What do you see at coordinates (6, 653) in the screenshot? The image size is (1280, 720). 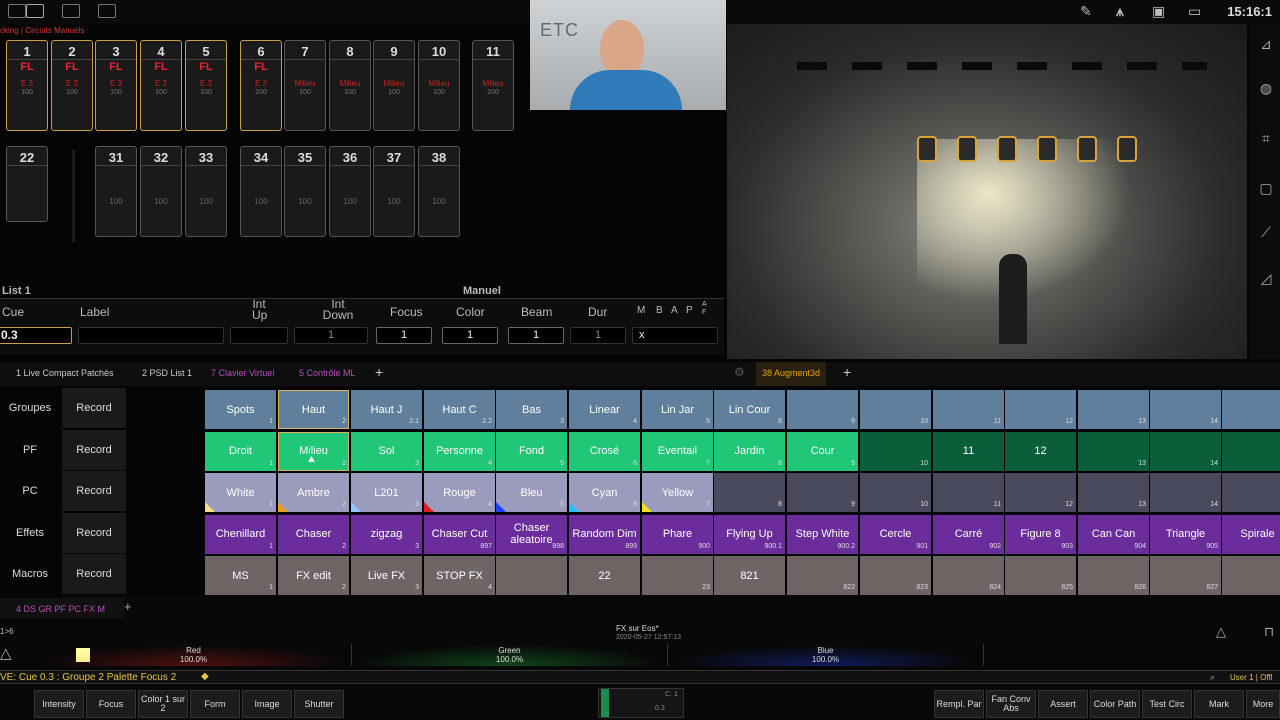 I see `triangle-icon: △` at bounding box center [6, 653].